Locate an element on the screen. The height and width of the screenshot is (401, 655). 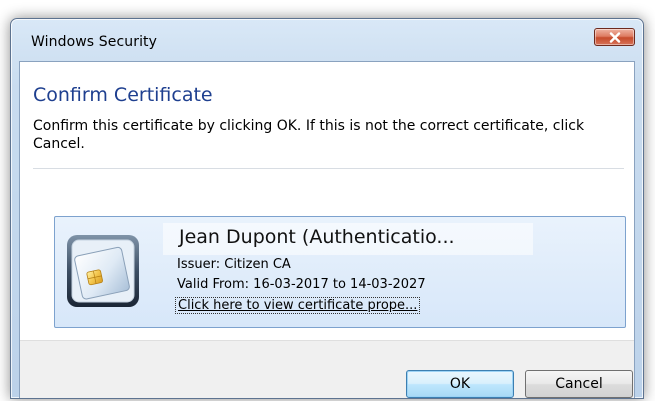
dialog-heading: Confirm Certificate is located at coordinates (123, 95).